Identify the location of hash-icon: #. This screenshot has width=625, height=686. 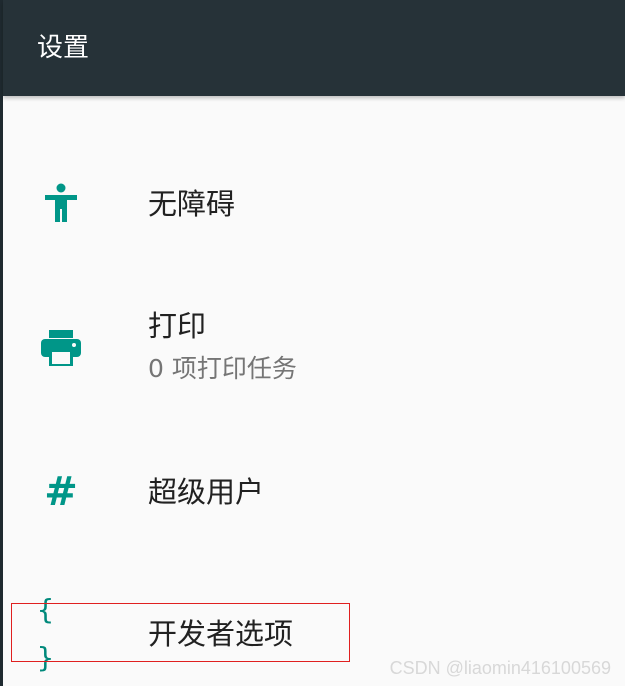
(61, 492).